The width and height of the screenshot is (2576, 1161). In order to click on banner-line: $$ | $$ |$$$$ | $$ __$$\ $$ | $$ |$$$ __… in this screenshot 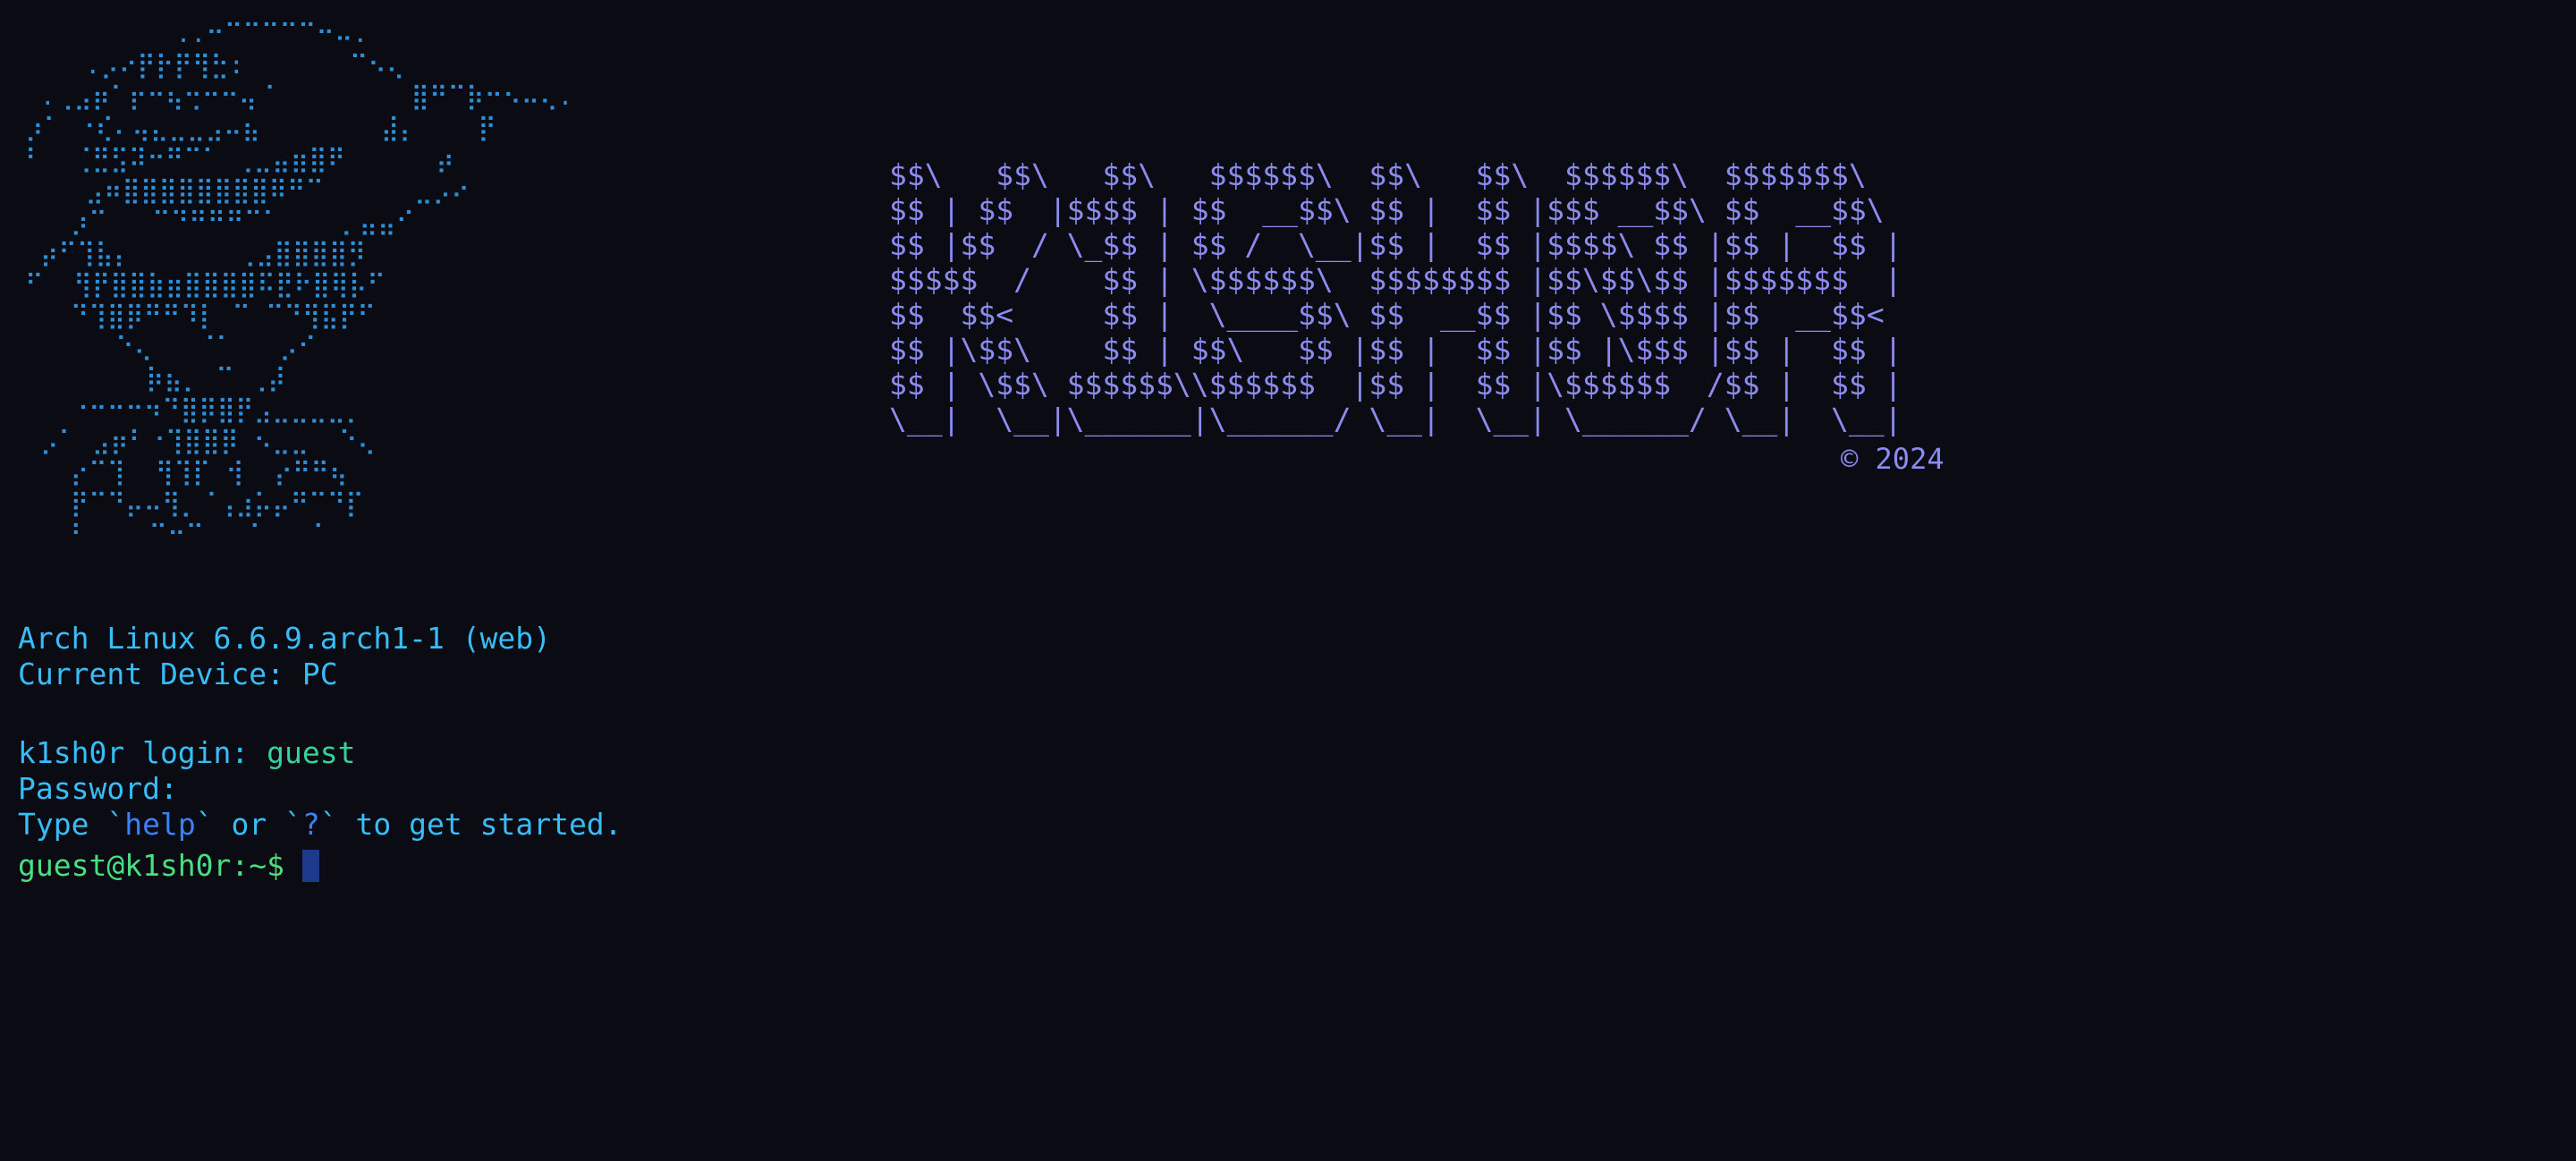, I will do `click(1387, 209)`.